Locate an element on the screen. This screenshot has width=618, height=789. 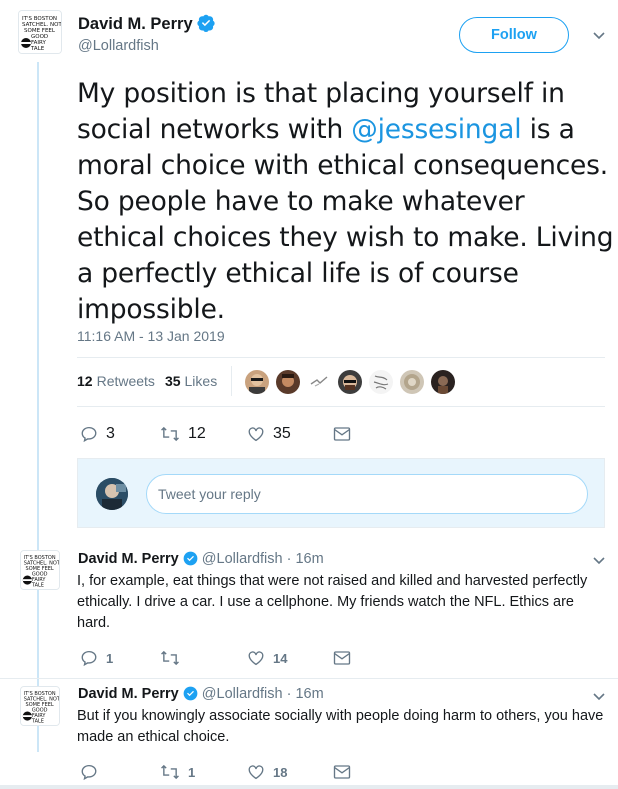
stats-separator is located at coordinates (231, 381).